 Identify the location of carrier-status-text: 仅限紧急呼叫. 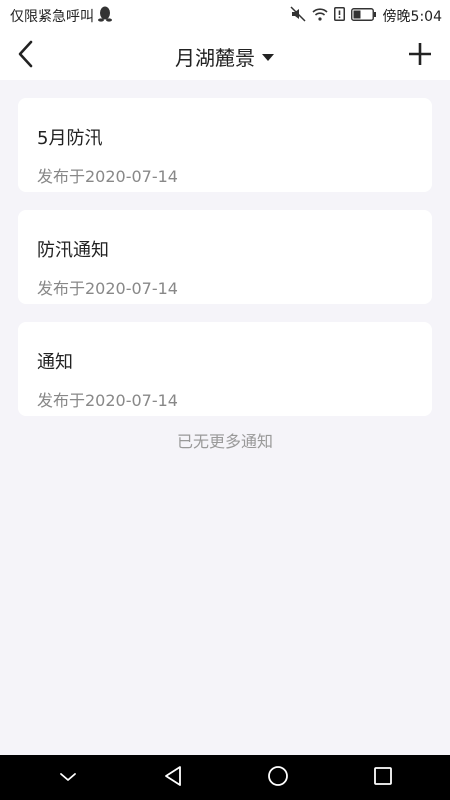
(52, 17).